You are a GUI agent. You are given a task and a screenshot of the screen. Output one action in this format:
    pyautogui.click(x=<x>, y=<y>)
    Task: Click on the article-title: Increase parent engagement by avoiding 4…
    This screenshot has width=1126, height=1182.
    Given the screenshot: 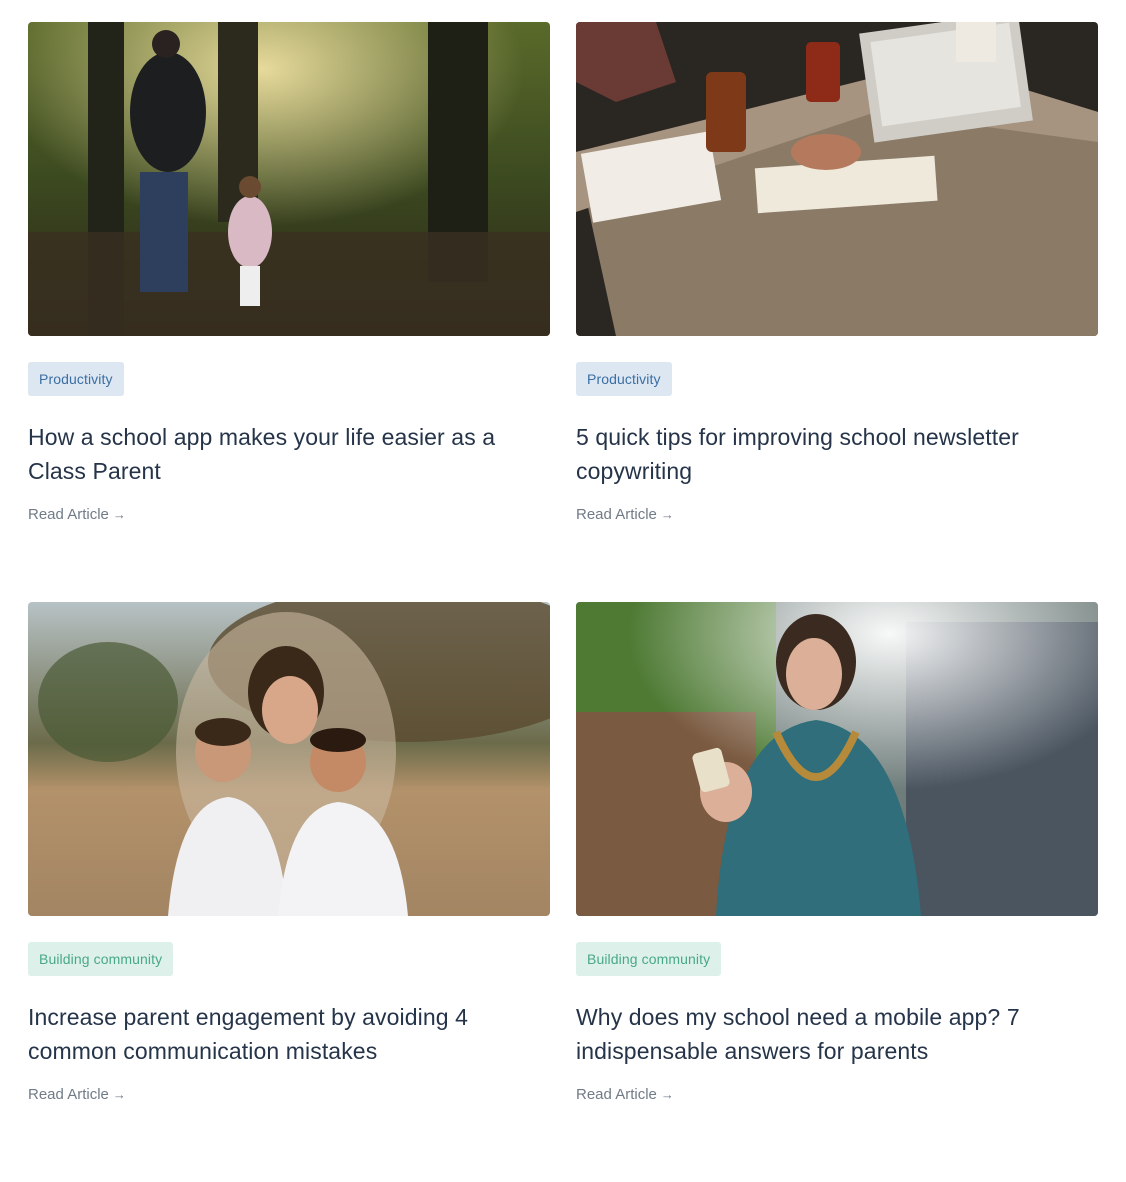 What is the action you would take?
    pyautogui.click(x=278, y=1034)
    